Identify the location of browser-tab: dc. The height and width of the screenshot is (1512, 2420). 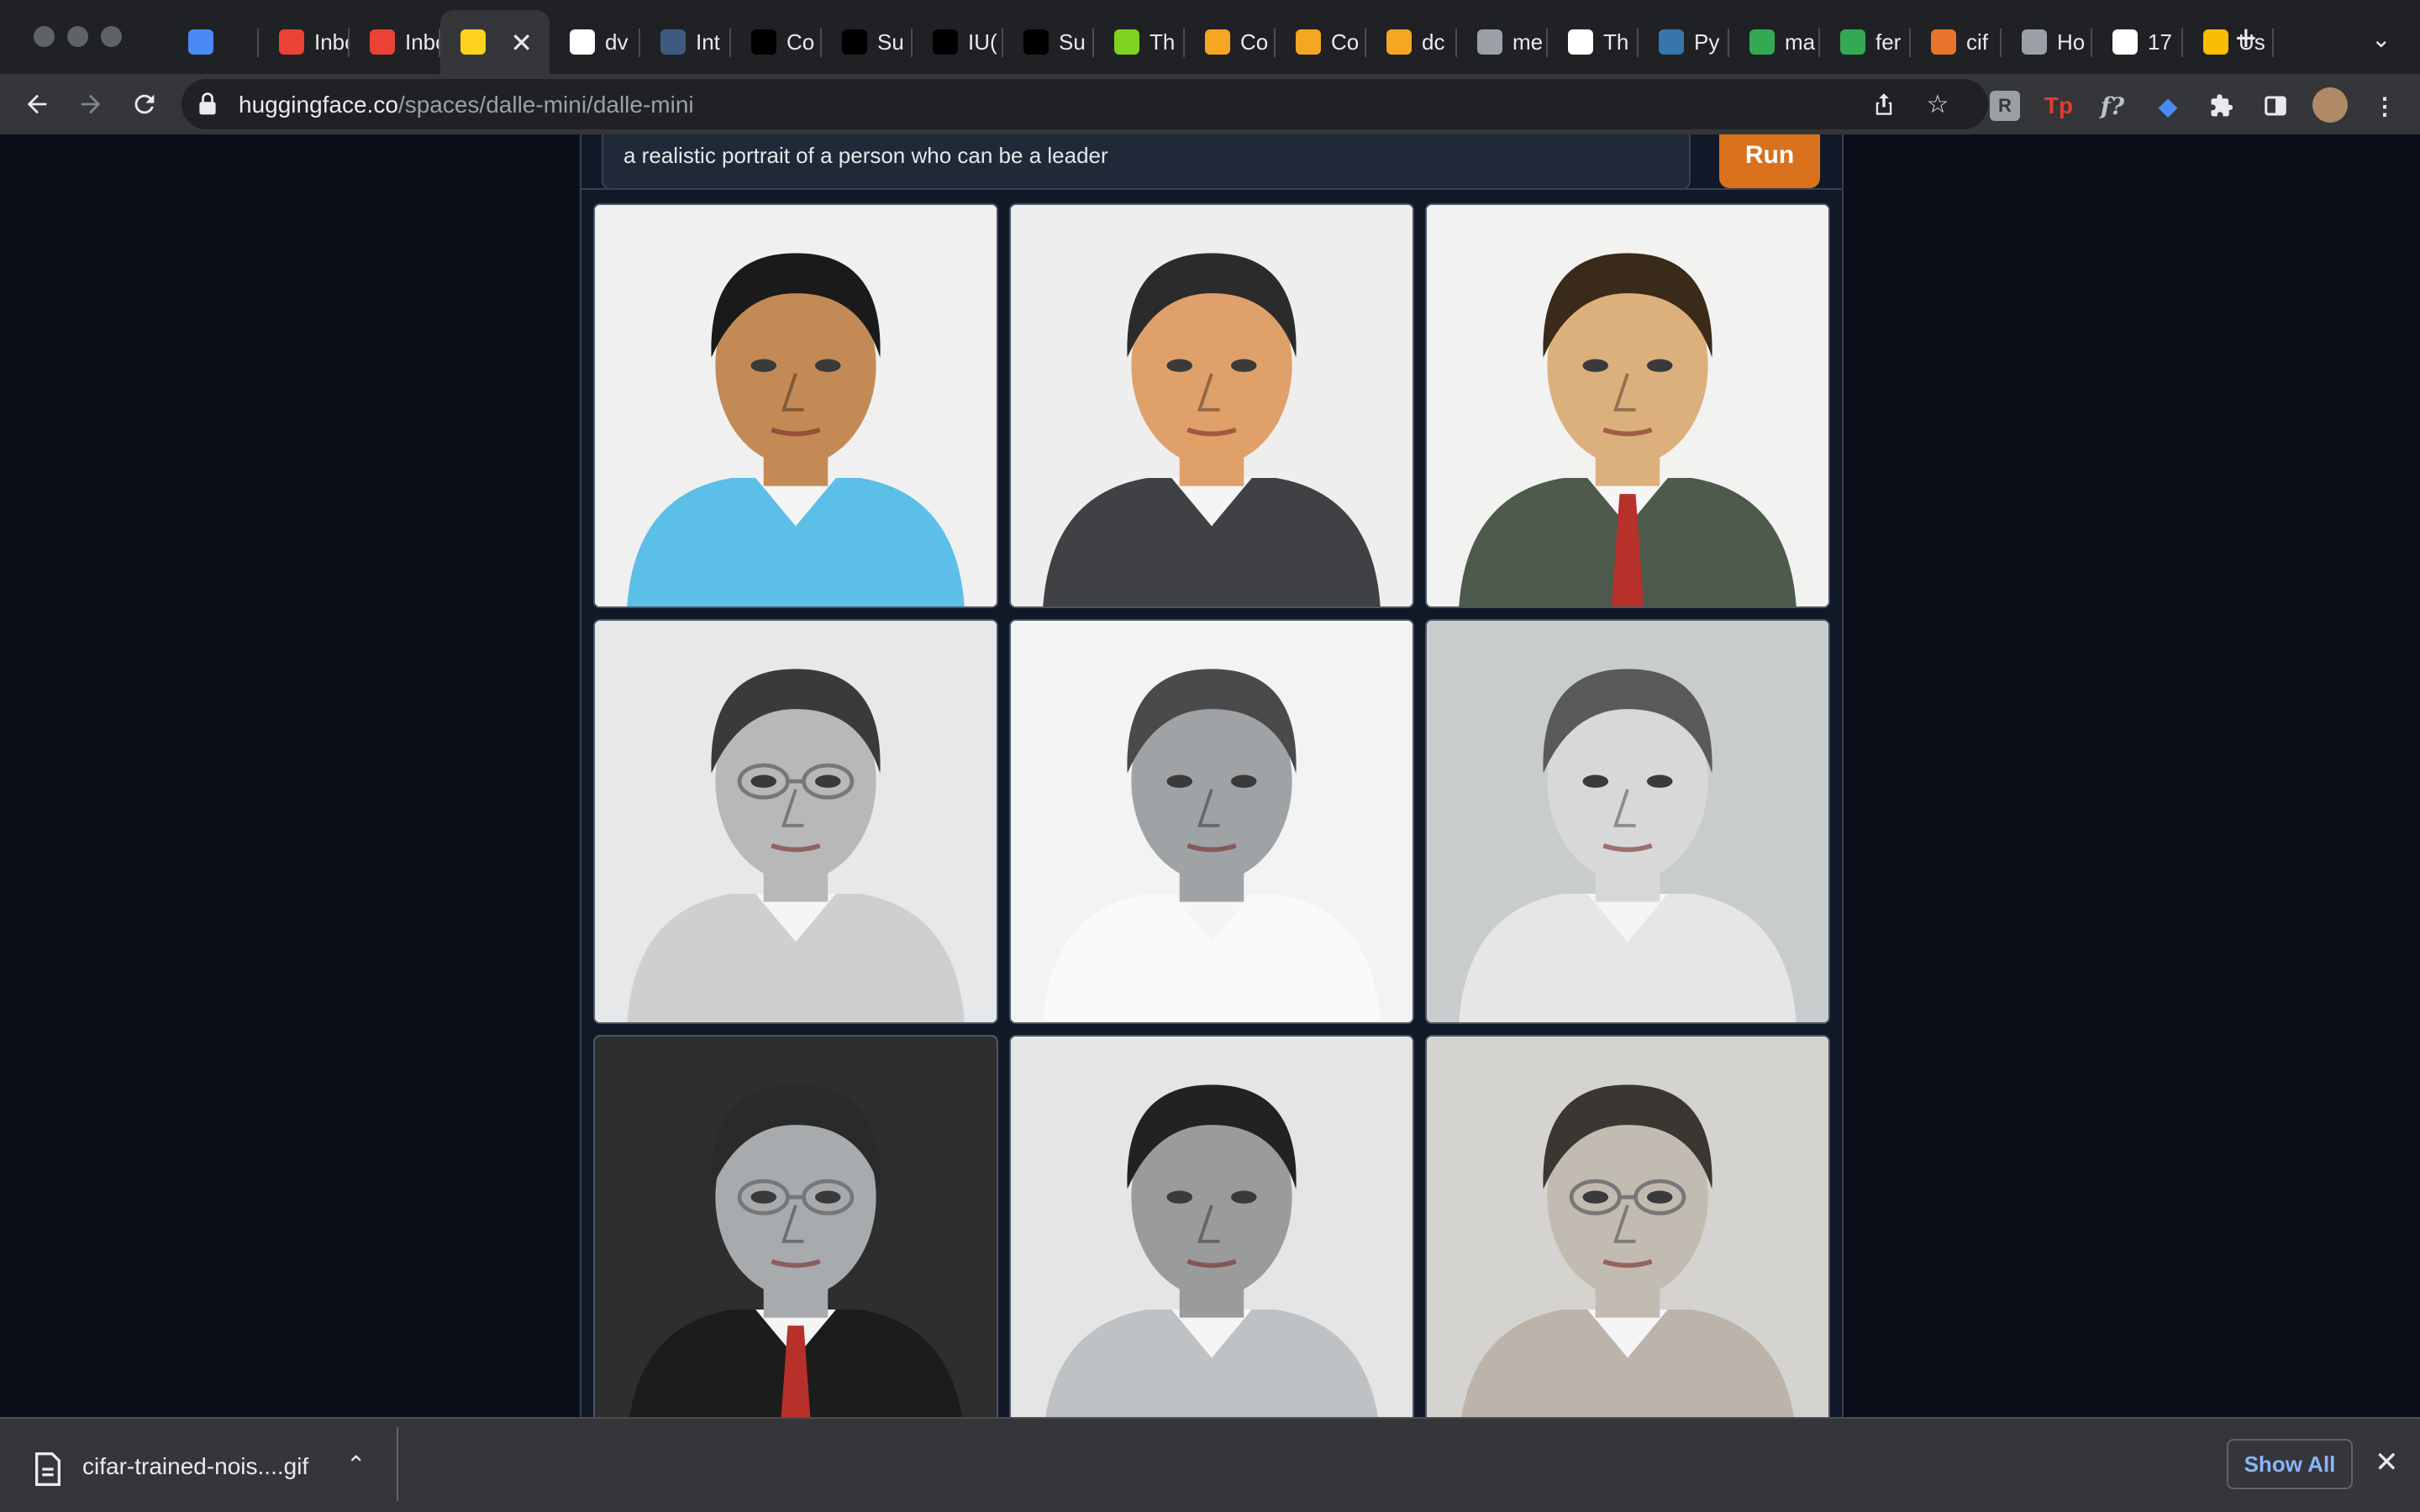
(1411, 42).